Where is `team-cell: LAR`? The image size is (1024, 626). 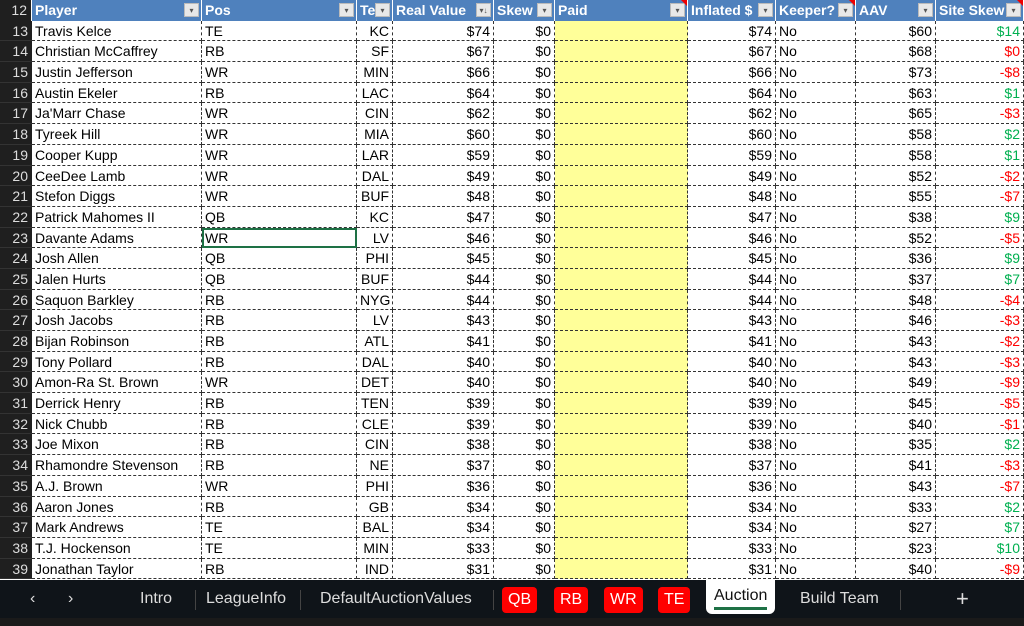
team-cell: LAR is located at coordinates (375, 155).